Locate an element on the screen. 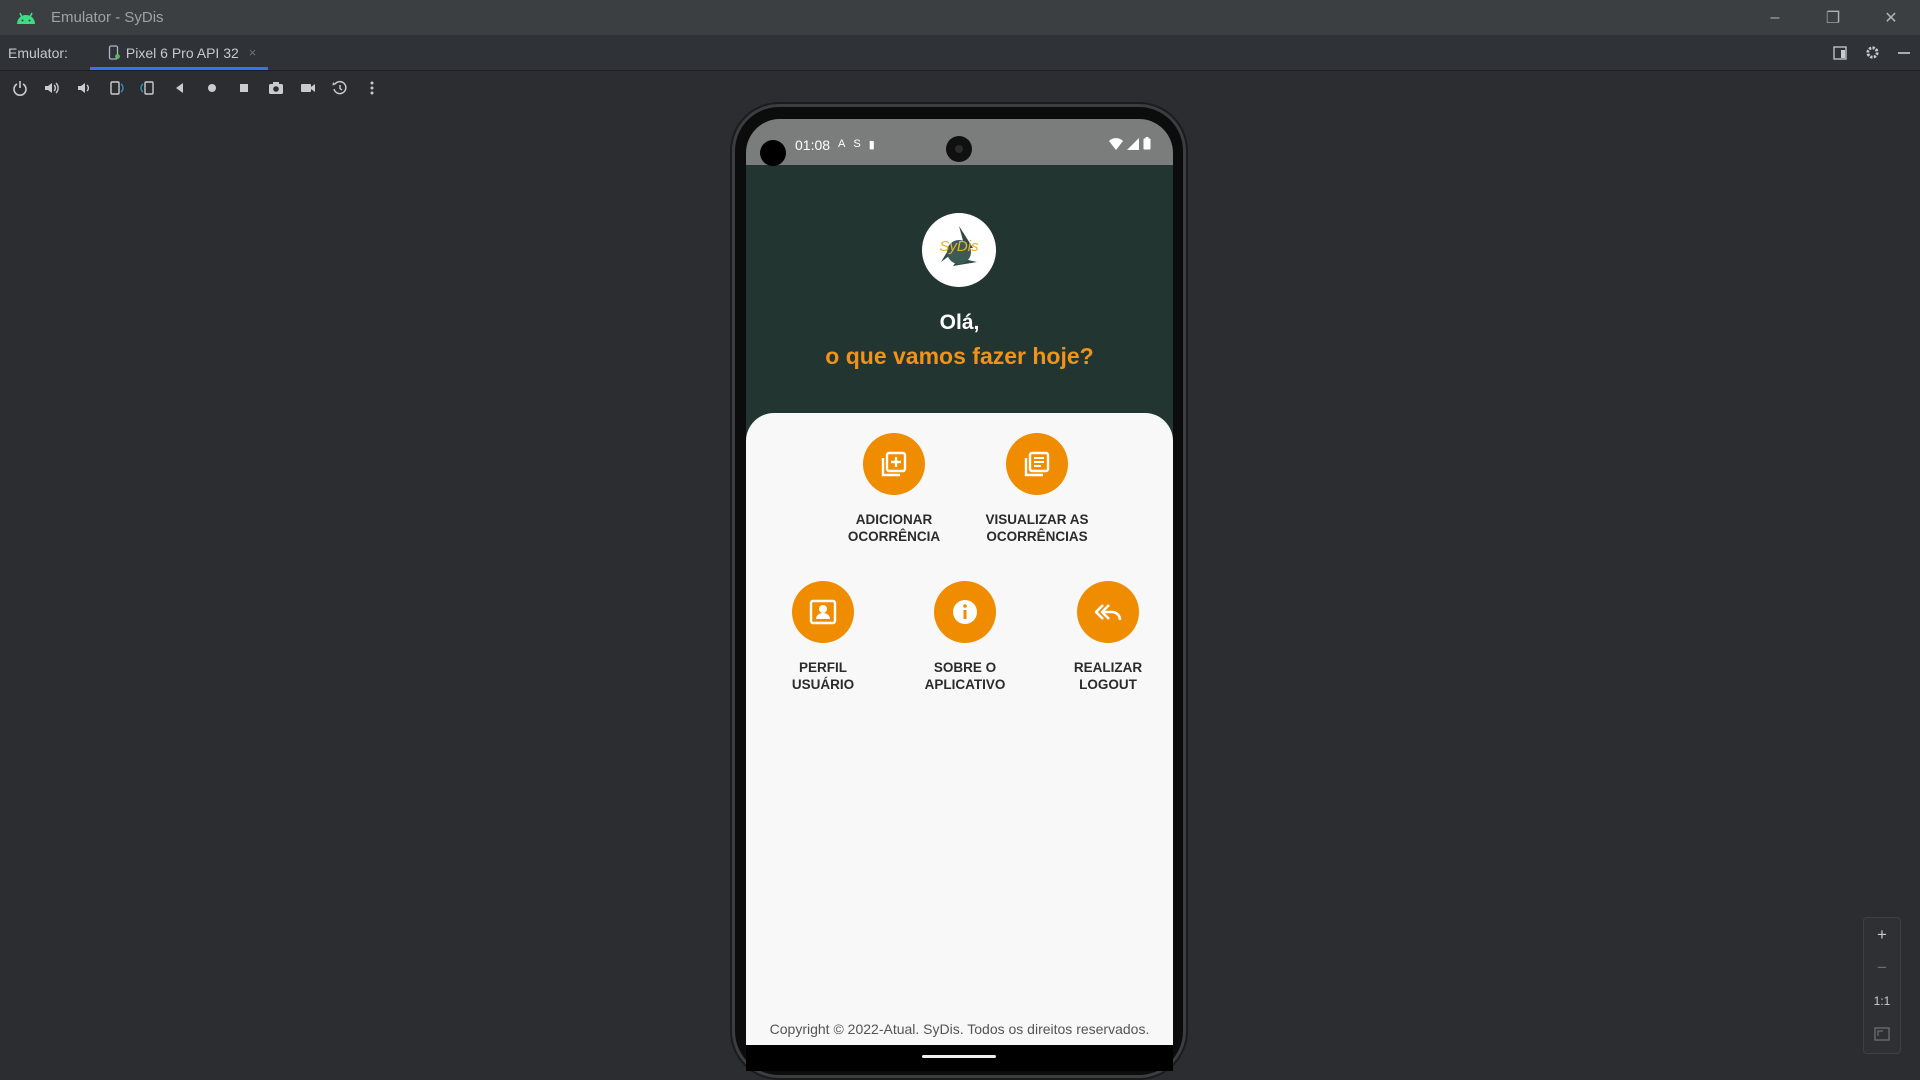 This screenshot has height=1080, width=1920. list-icon is located at coordinates (1037, 464).